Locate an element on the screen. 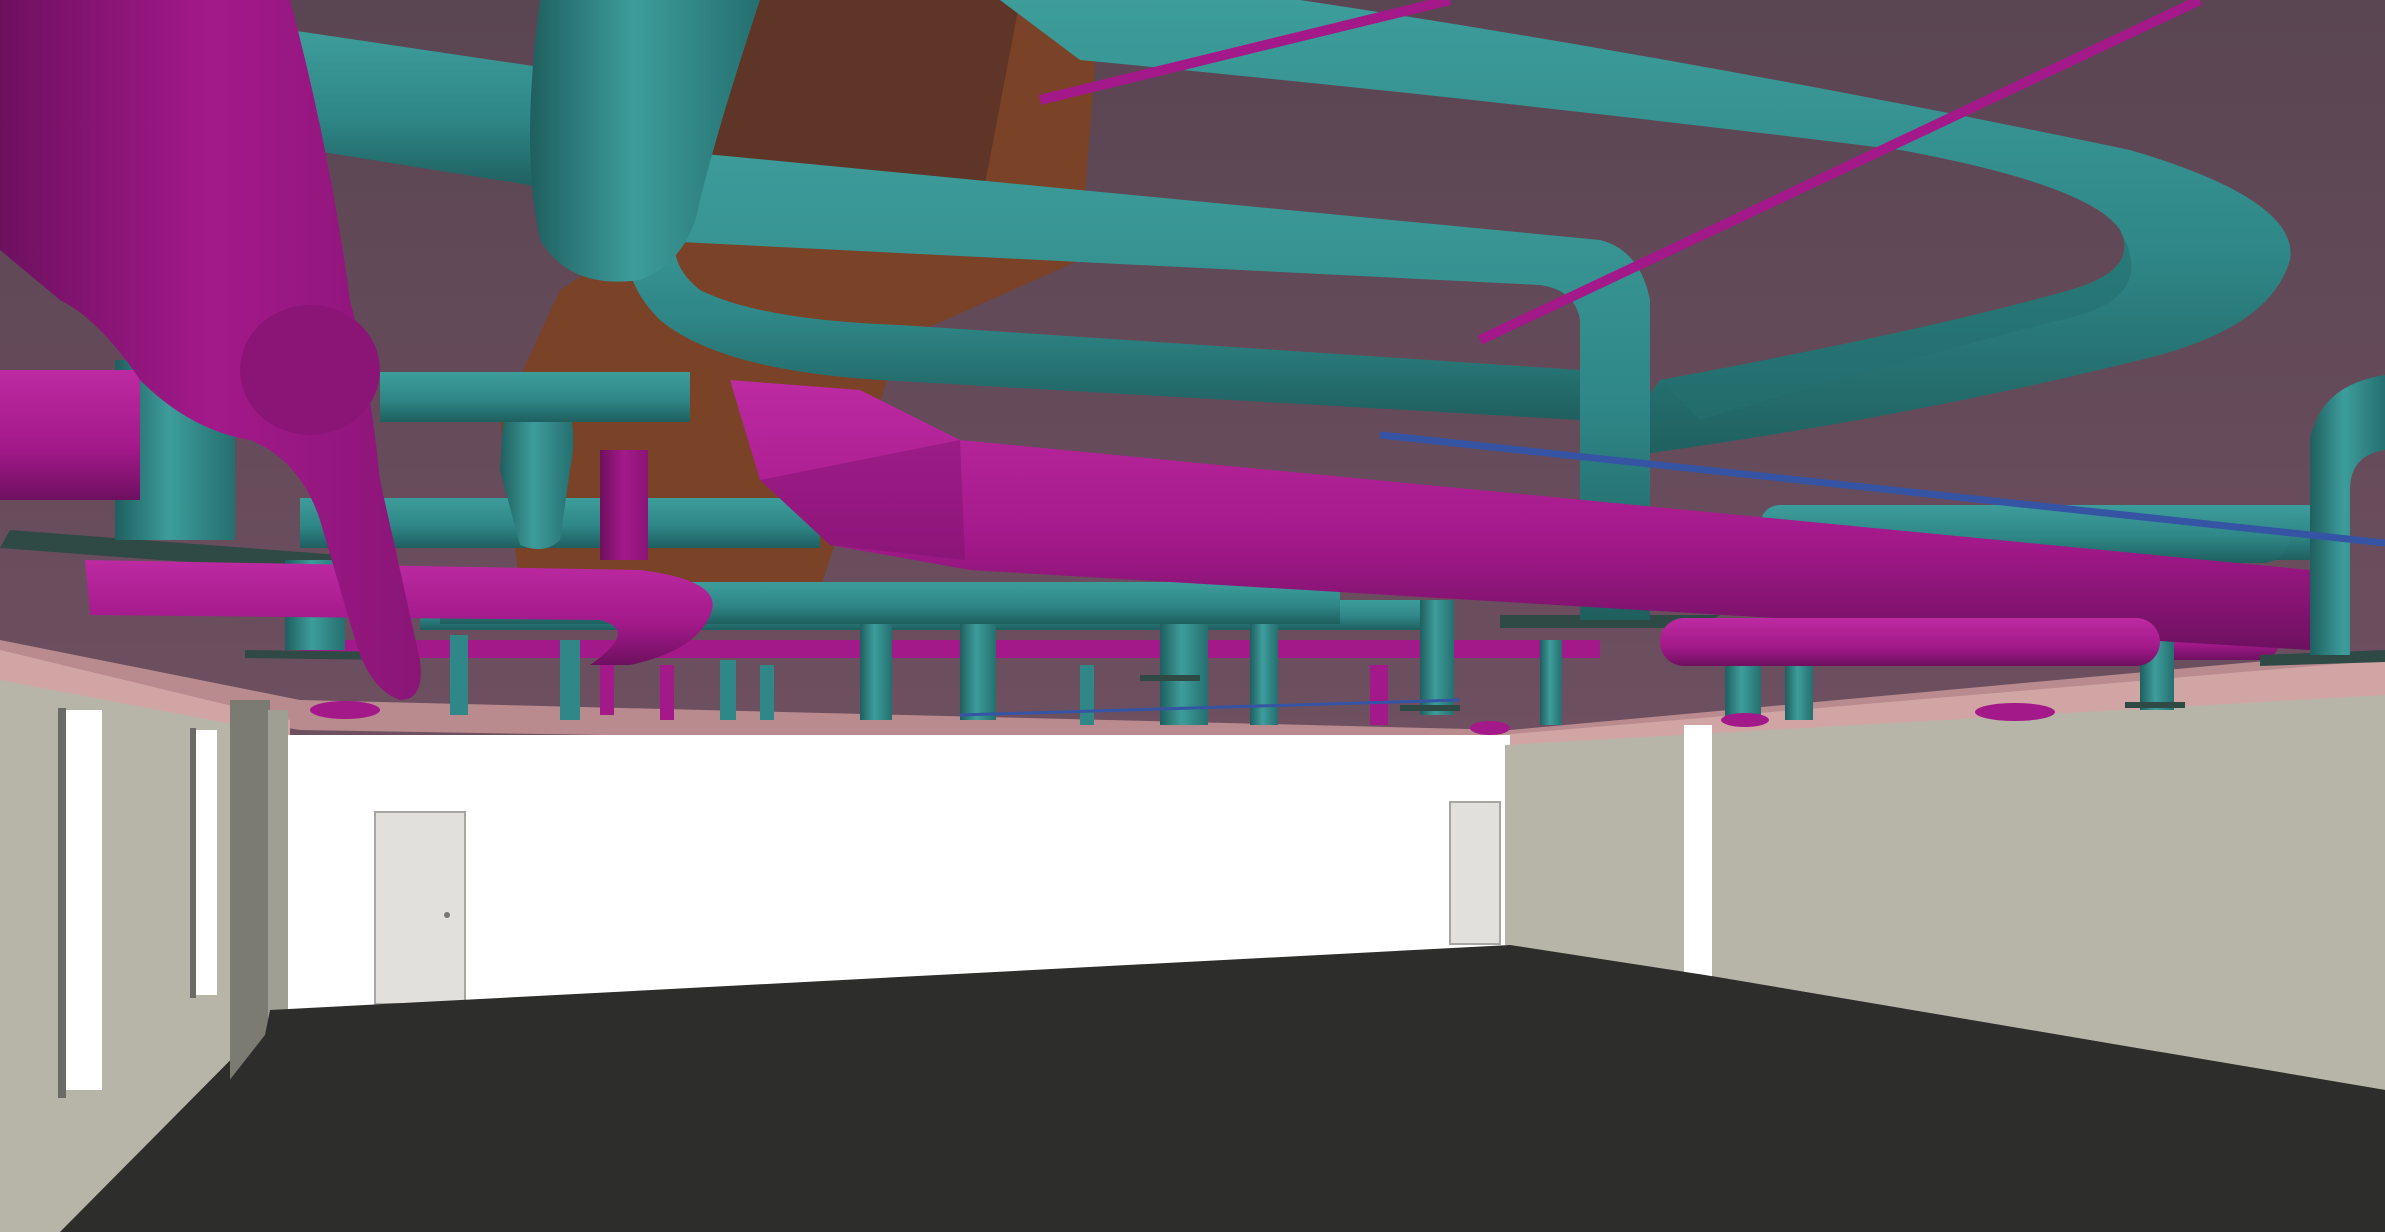 The width and height of the screenshot is (2385, 1232). magenta-duct-right-small is located at coordinates (1910, 642).